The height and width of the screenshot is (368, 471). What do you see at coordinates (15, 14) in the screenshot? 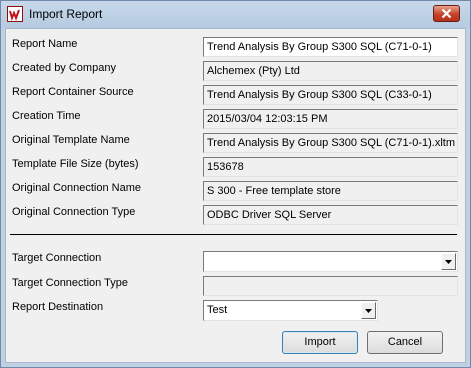
I see `report-import-icon` at bounding box center [15, 14].